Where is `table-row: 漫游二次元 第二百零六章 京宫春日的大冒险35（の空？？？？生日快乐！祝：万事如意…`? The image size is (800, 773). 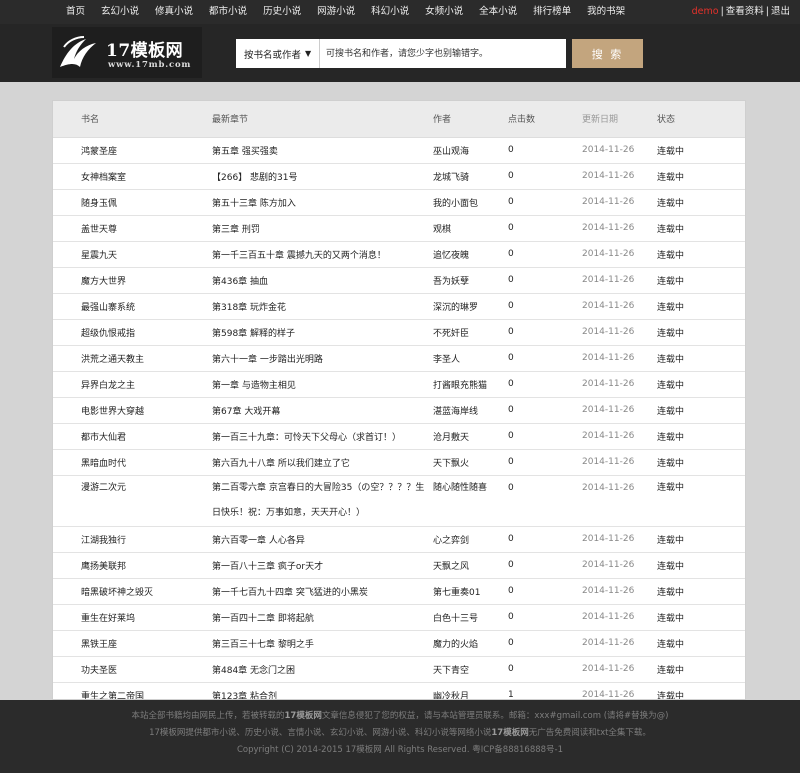
table-row: 漫游二次元 第二百零六章 京宫春日的大冒险35（の空？？？？生日快乐！祝：万事如意… is located at coordinates (399, 501).